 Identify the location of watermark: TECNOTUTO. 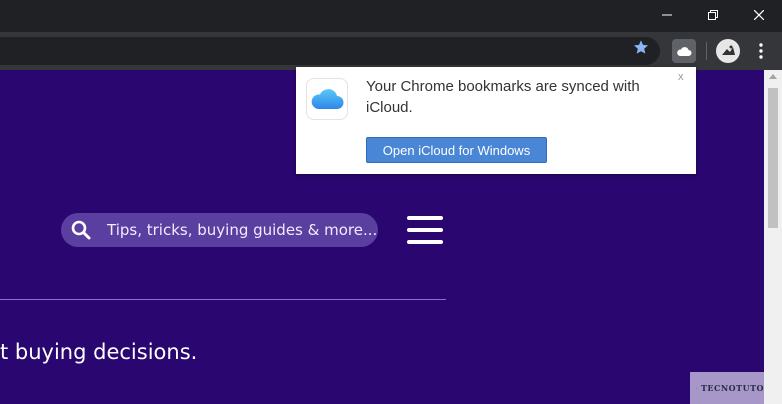
(727, 388).